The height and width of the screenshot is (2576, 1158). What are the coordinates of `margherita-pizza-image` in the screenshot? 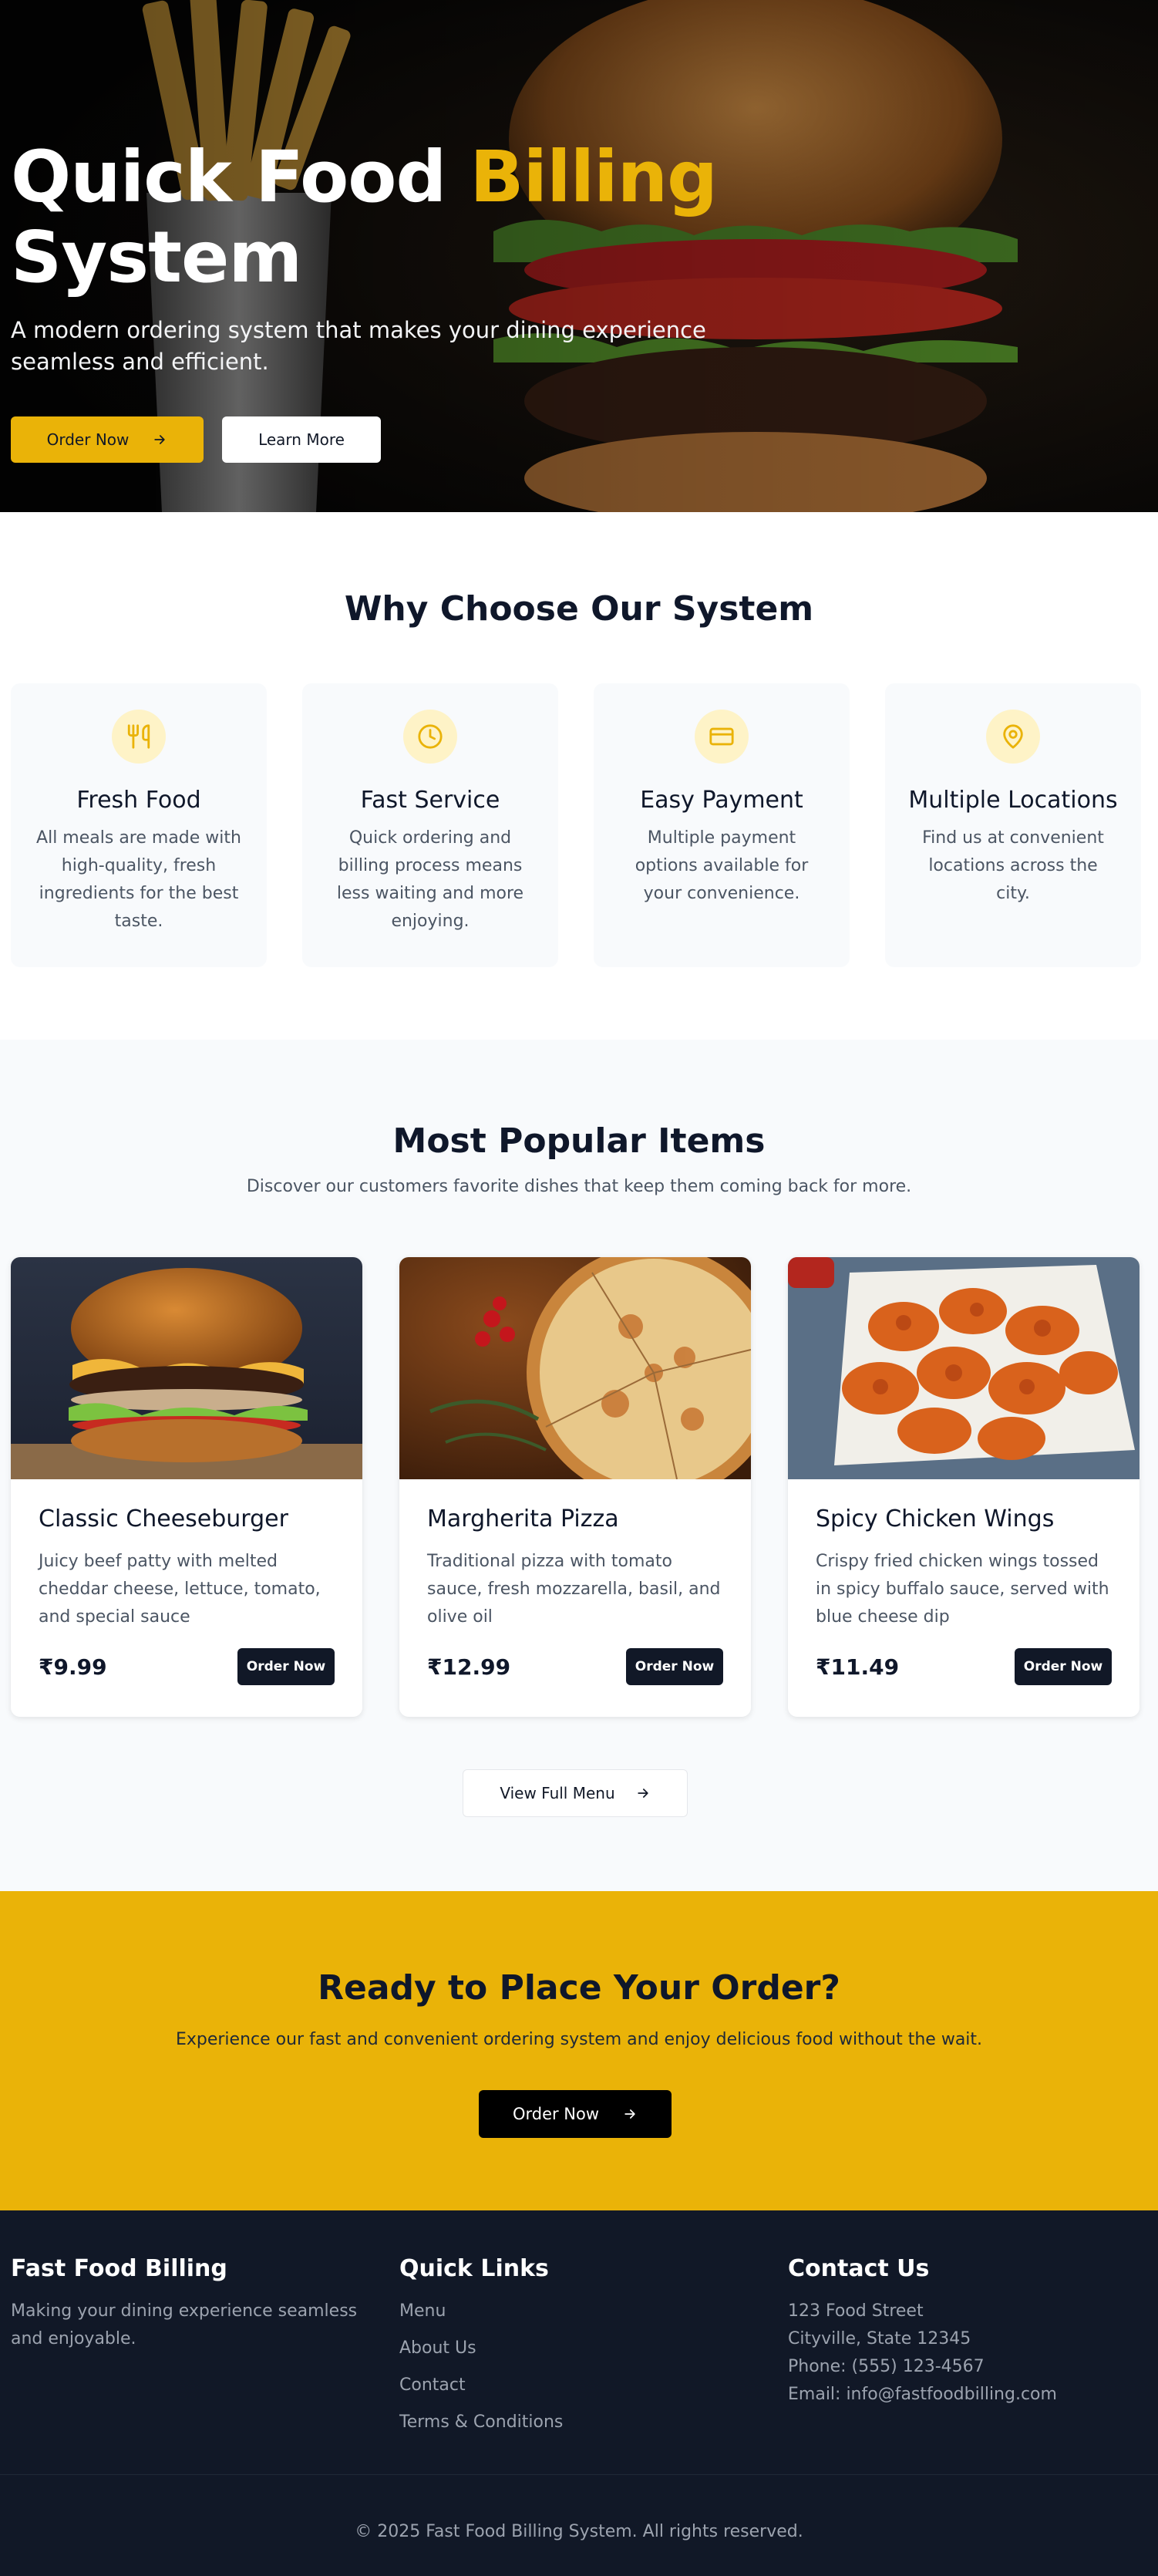 It's located at (575, 1368).